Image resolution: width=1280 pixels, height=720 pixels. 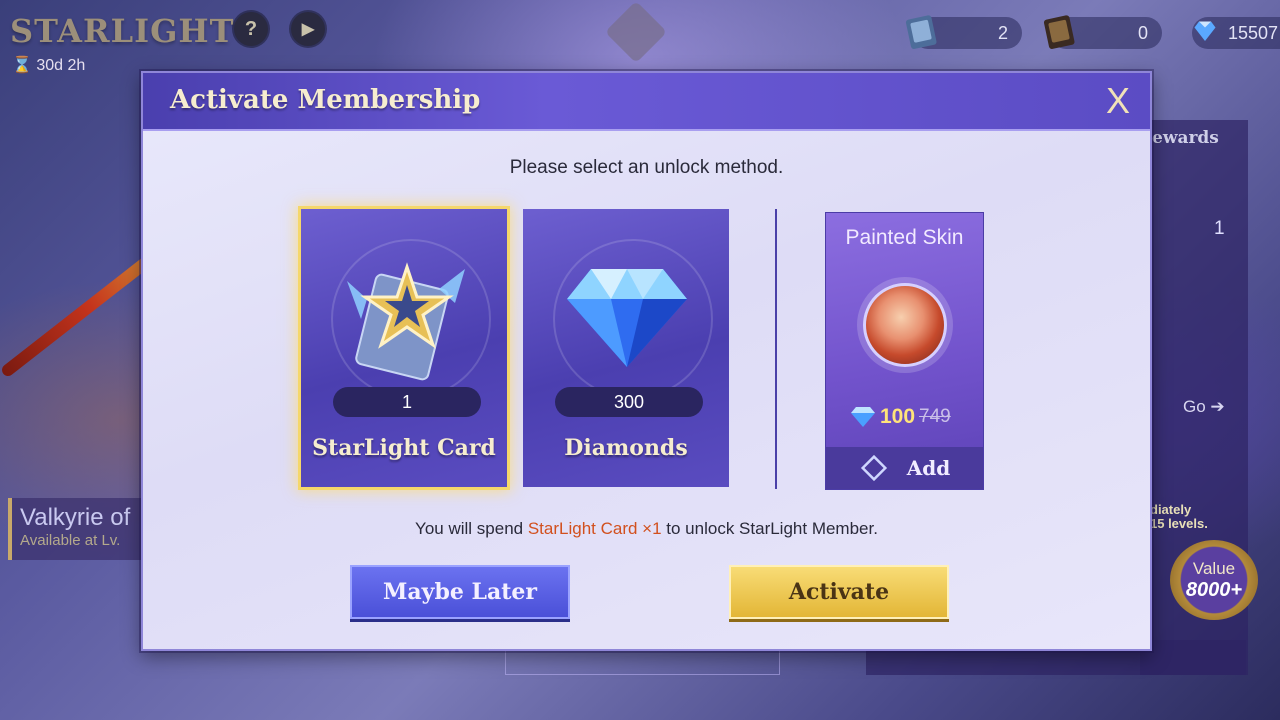 What do you see at coordinates (963, 32) in the screenshot?
I see `resource-ticket: 2` at bounding box center [963, 32].